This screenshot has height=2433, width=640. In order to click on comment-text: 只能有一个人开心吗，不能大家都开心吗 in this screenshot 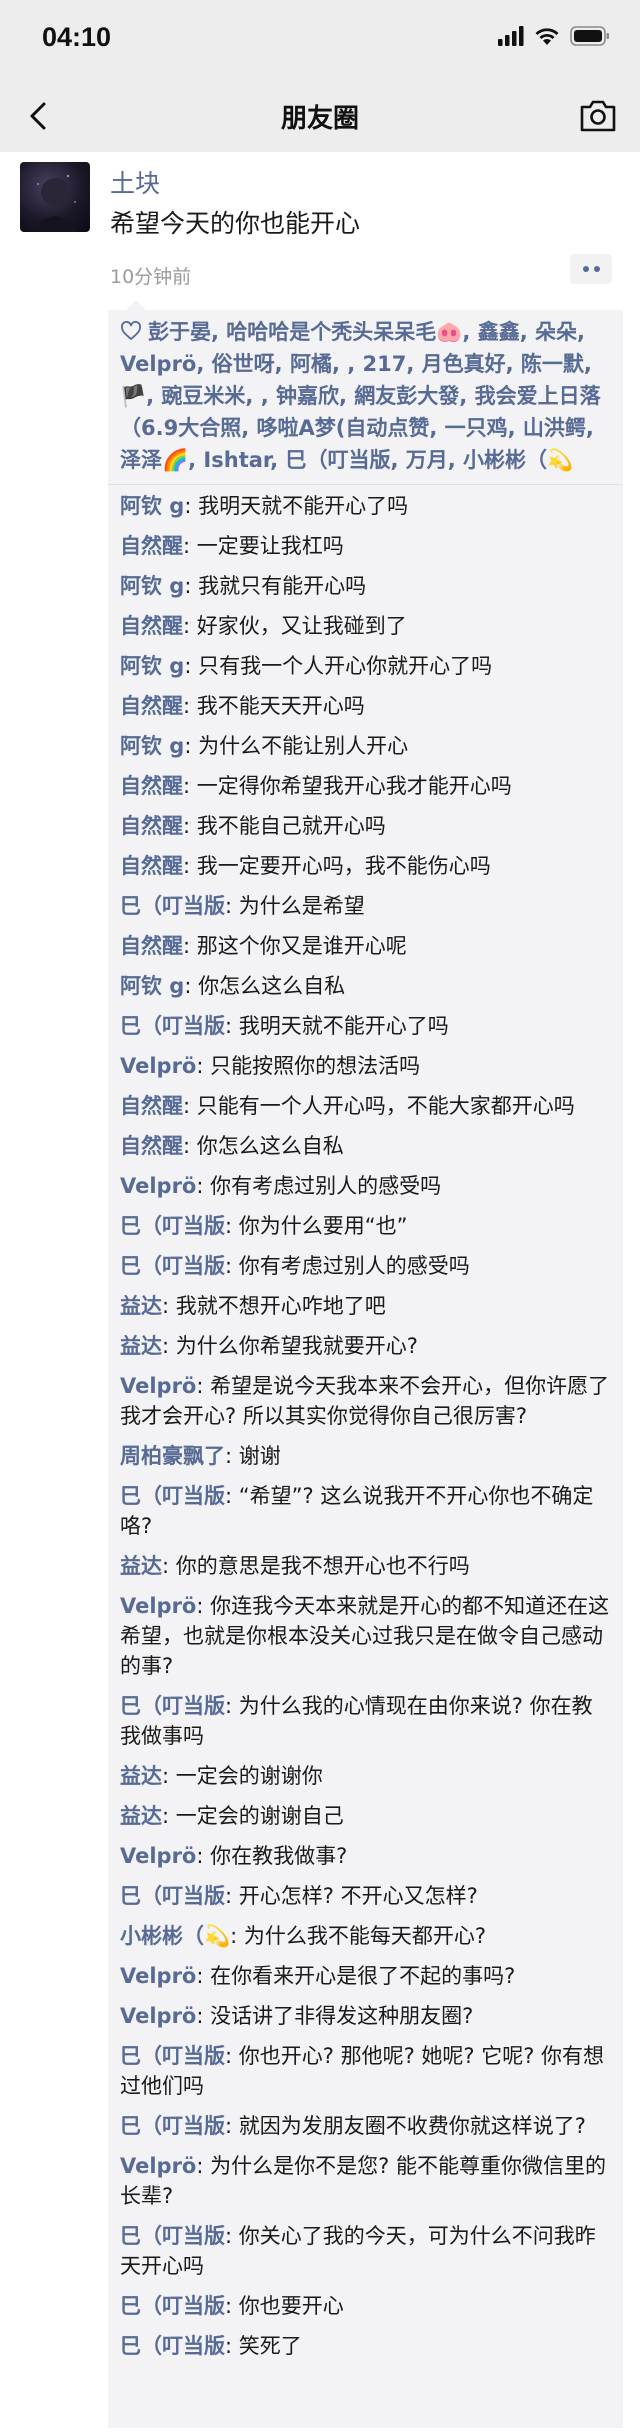, I will do `click(385, 1106)`.